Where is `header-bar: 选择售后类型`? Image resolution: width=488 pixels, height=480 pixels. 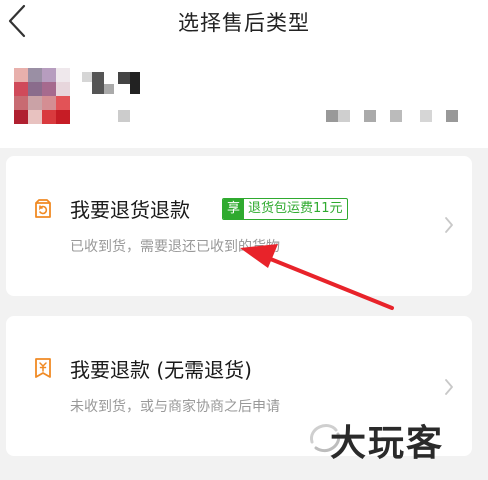 header-bar: 选择售后类型 is located at coordinates (244, 25).